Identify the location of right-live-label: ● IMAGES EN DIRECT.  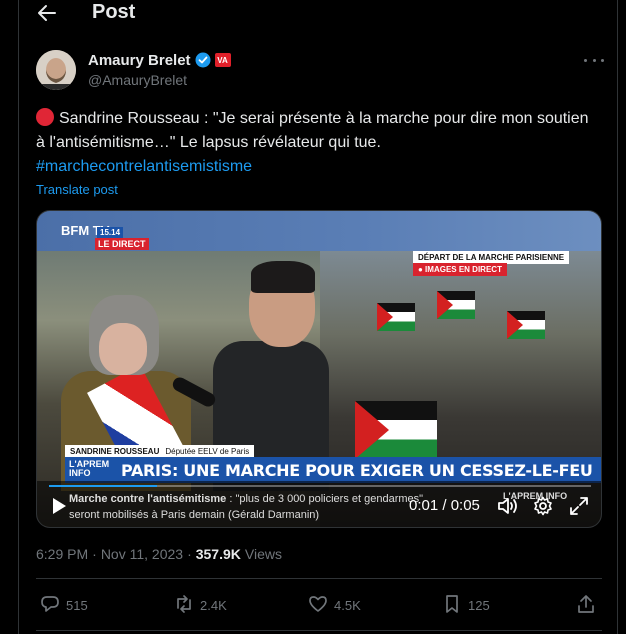
(460, 269).